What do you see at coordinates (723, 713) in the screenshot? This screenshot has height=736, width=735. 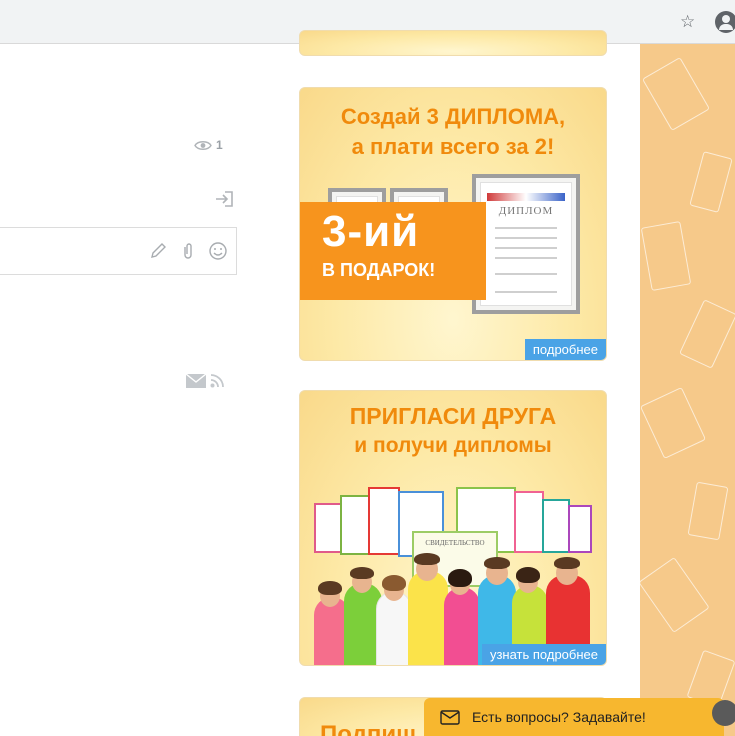 I see `chat-close-icon` at bounding box center [723, 713].